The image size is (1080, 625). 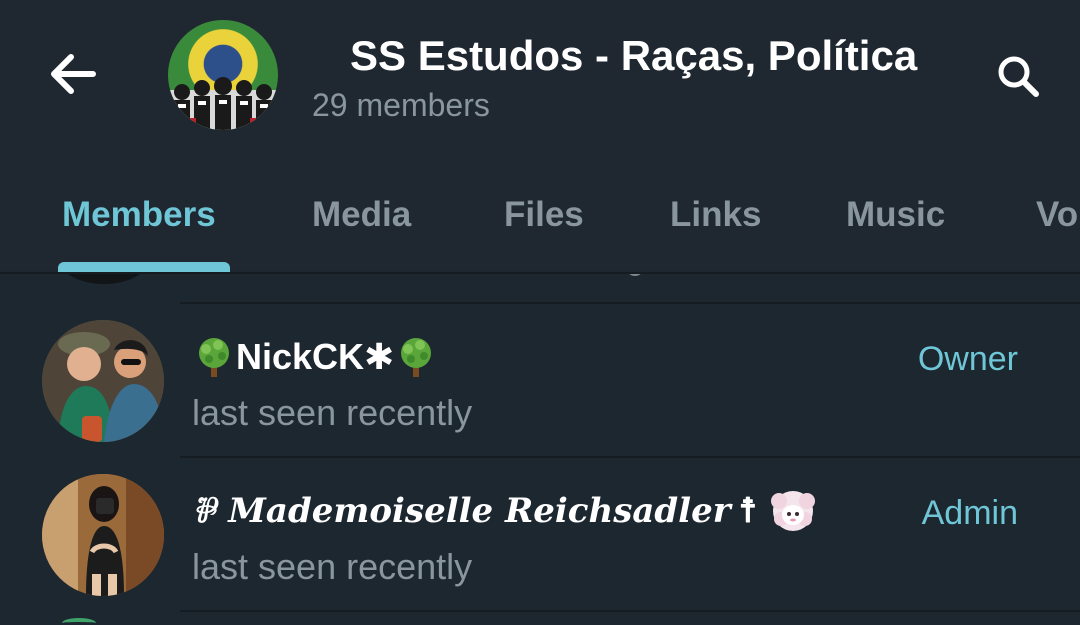 What do you see at coordinates (793, 511) in the screenshot?
I see `sheep-emoji-icon` at bounding box center [793, 511].